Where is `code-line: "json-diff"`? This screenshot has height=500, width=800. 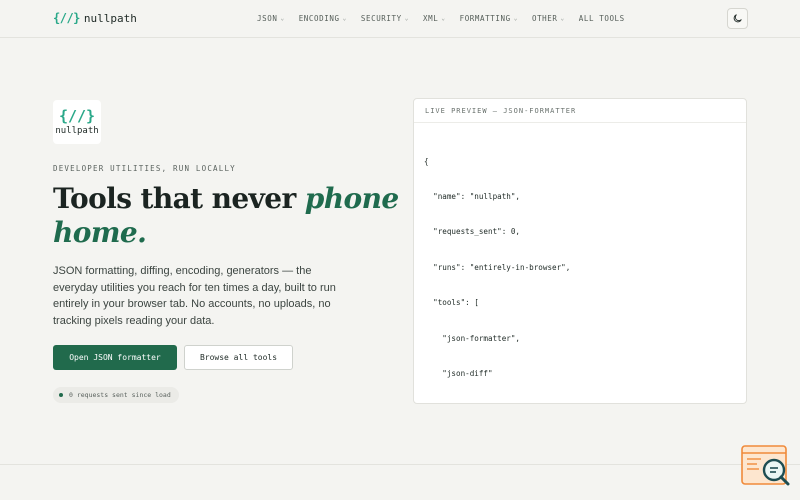 code-line: "json-diff" is located at coordinates (458, 373).